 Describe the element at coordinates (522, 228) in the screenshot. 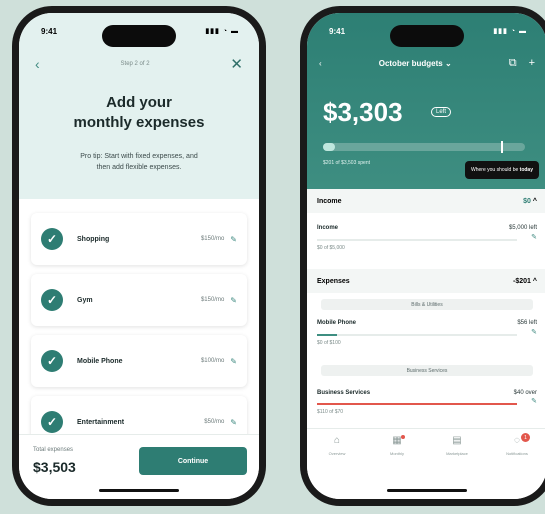

I see `income-row-left: $5,000 left` at that location.